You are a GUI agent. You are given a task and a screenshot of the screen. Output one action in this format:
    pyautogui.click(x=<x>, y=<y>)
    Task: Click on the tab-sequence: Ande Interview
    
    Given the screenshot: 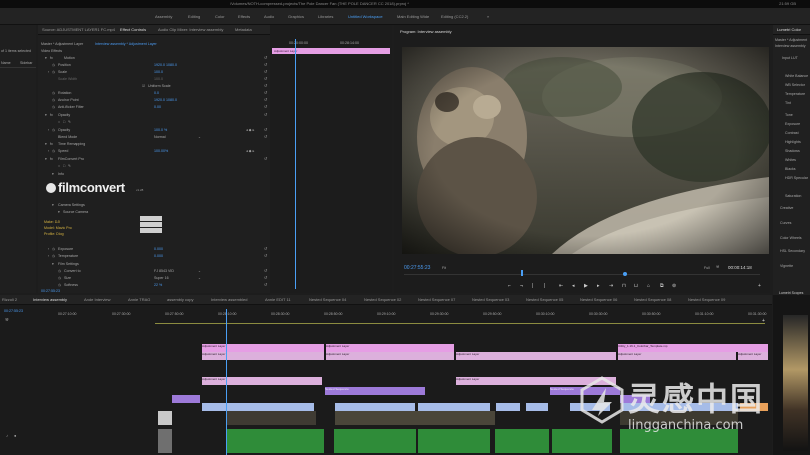 What is the action you would take?
    pyautogui.click(x=97, y=299)
    